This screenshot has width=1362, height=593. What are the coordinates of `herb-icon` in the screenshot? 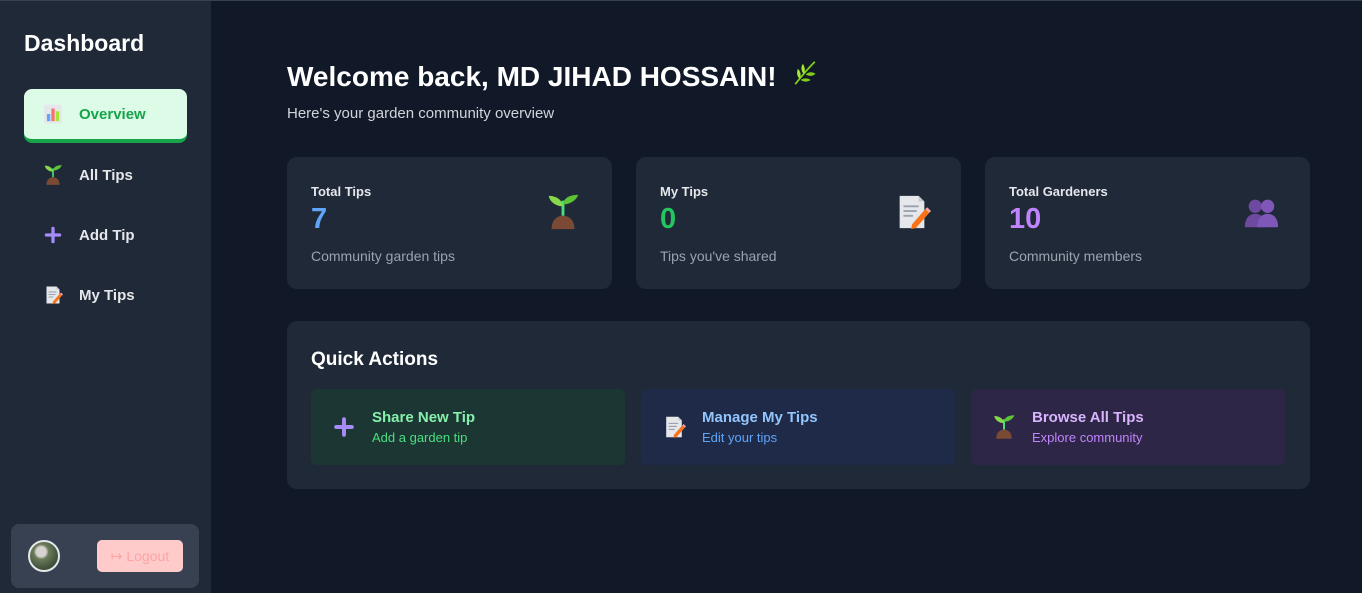 It's located at (805, 76).